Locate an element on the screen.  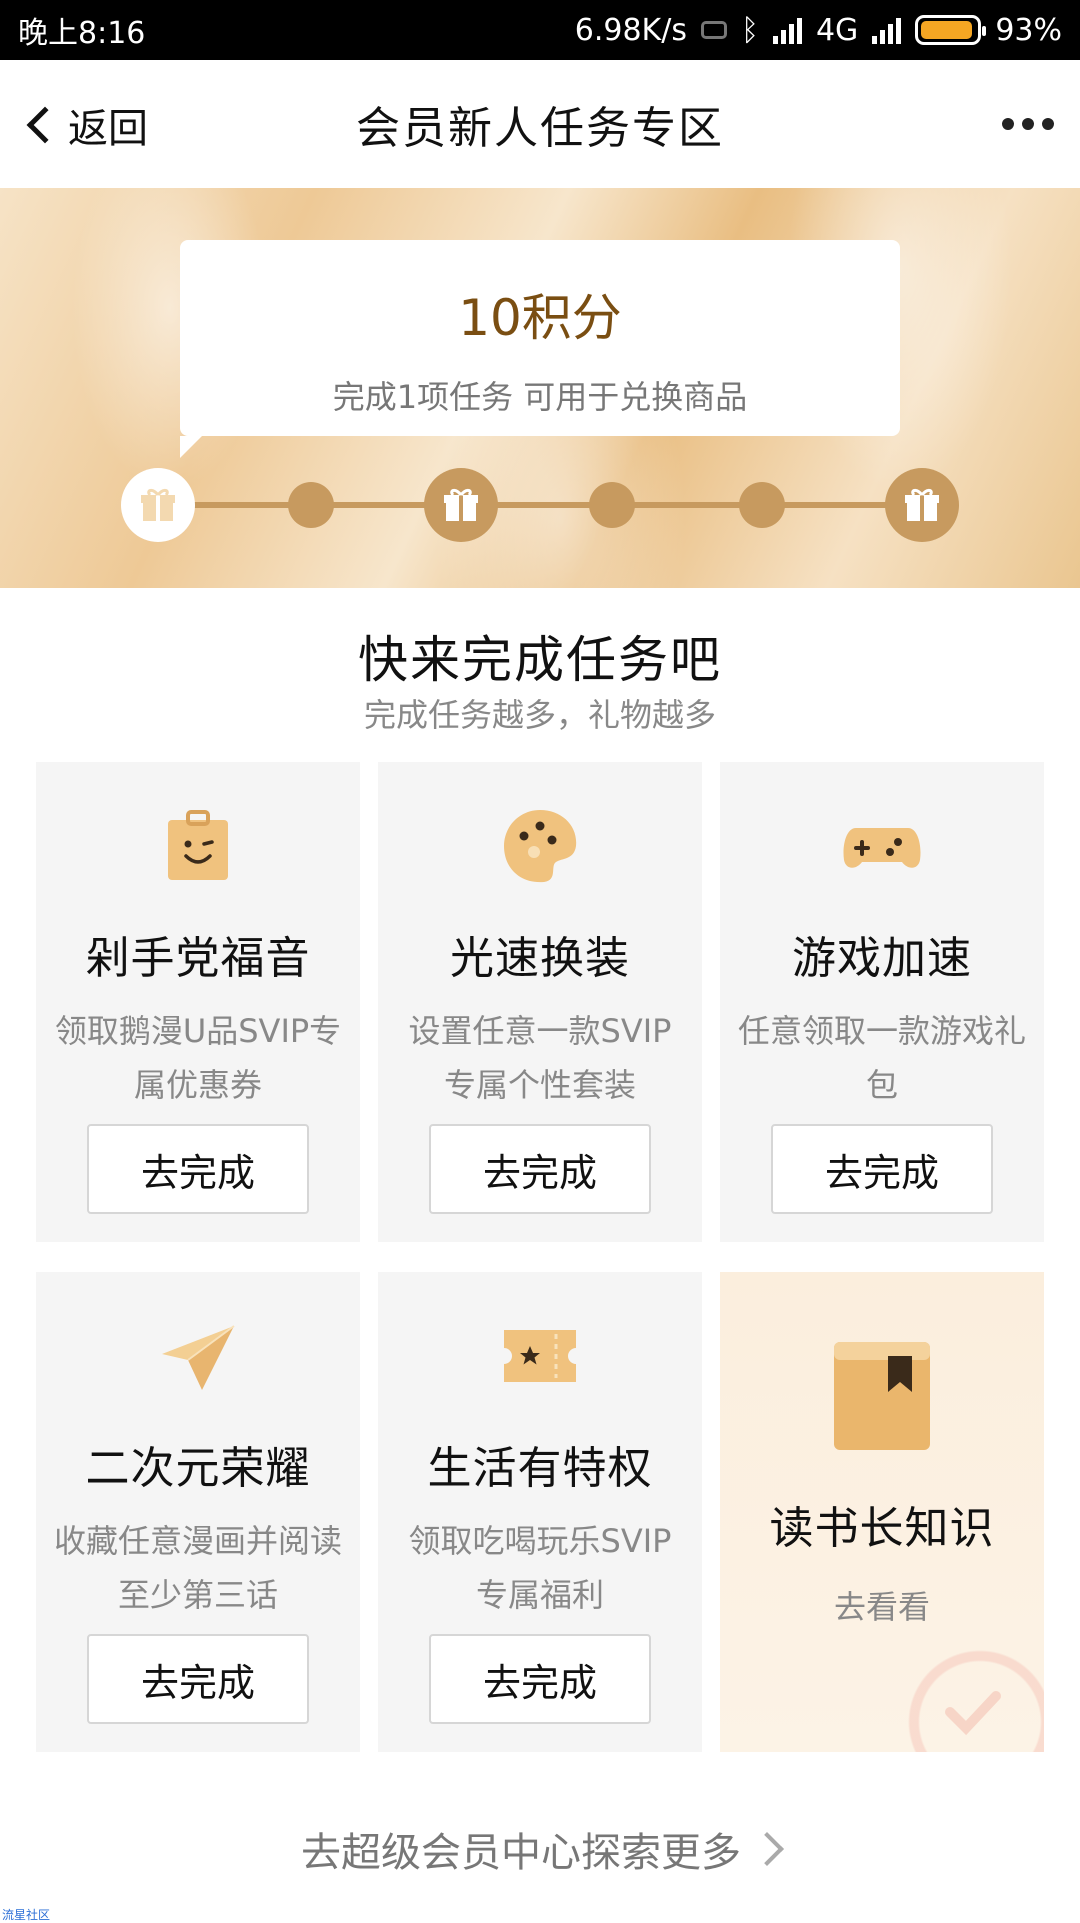
more-options-button is located at coordinates (1028, 124).